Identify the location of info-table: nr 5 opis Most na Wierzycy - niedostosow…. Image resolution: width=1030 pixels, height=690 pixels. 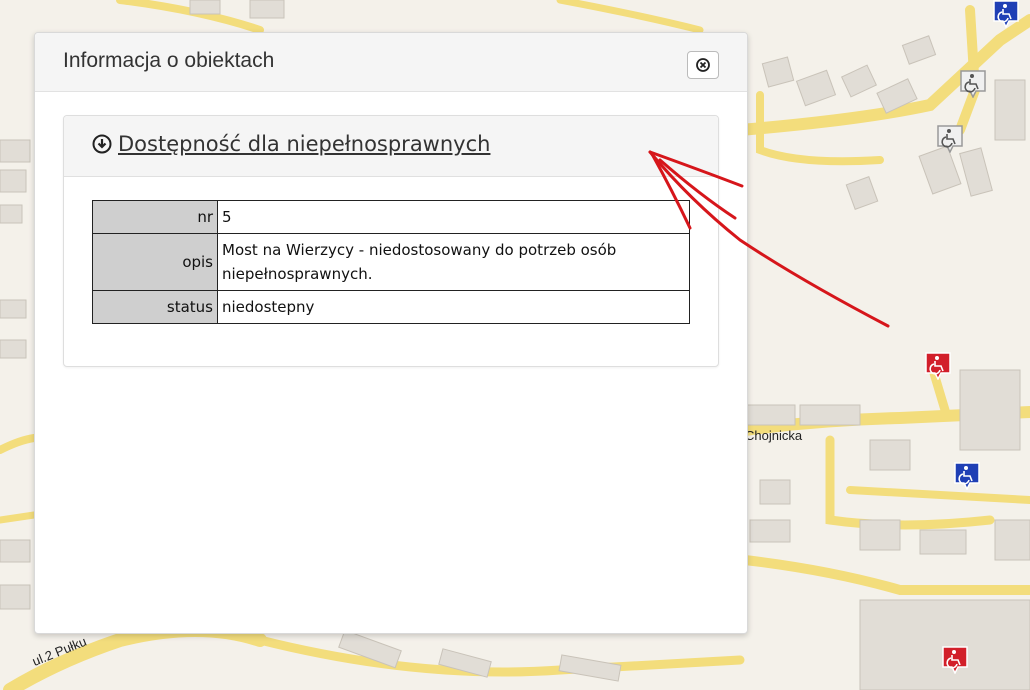
(391, 262).